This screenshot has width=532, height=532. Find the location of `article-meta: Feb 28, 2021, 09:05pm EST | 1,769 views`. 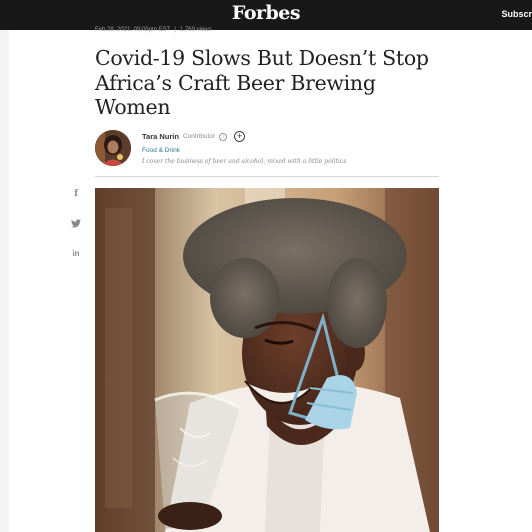

article-meta: Feb 28, 2021, 09:05pm EST | 1,769 views is located at coordinates (153, 30).